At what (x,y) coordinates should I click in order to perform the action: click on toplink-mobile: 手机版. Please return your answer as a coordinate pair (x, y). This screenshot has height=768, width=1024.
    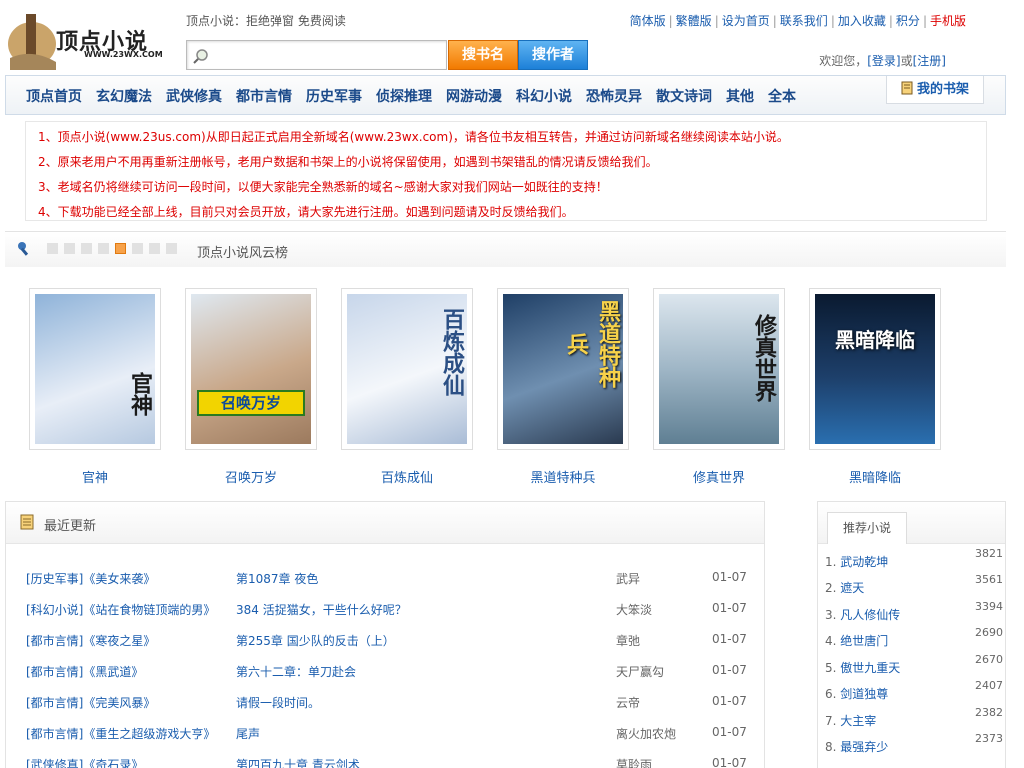
    Looking at the image, I should click on (948, 21).